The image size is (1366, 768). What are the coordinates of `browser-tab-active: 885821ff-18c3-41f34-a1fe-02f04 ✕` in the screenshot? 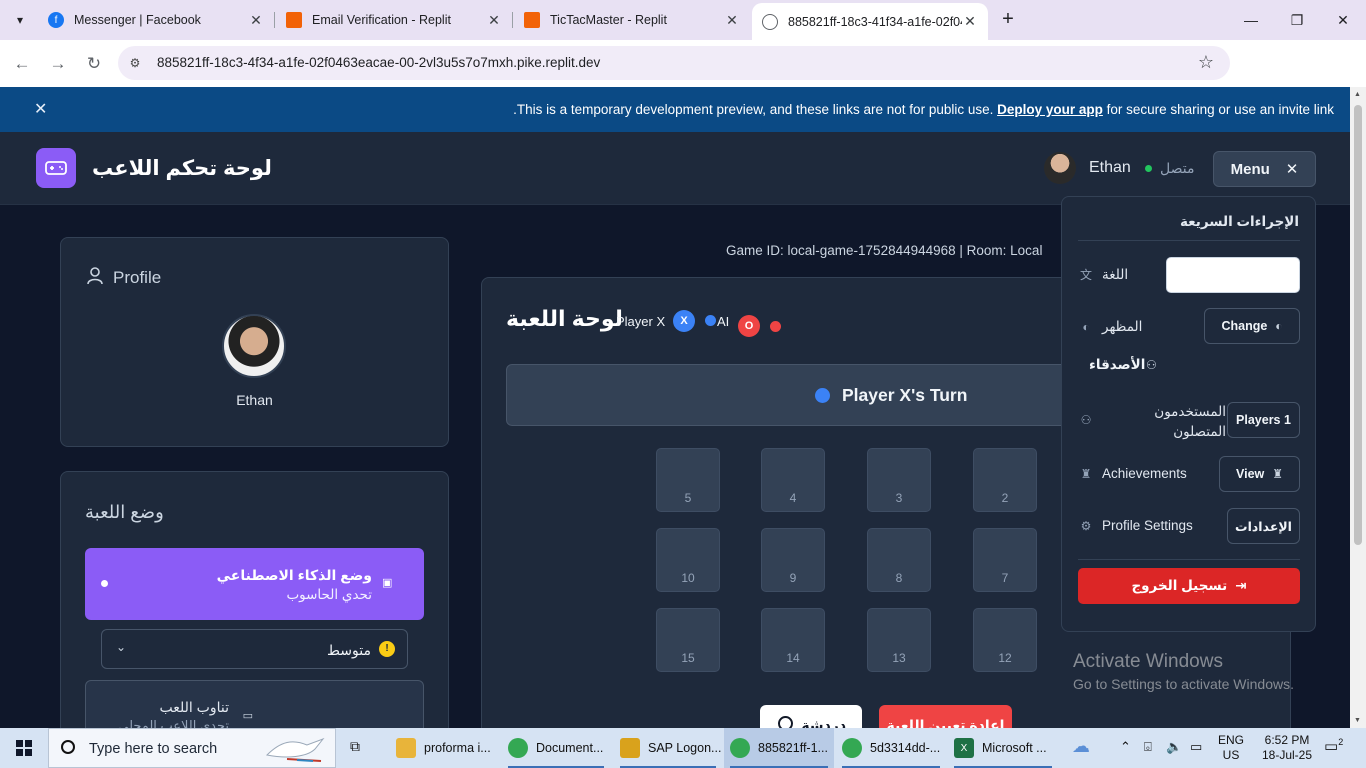 It's located at (870, 21).